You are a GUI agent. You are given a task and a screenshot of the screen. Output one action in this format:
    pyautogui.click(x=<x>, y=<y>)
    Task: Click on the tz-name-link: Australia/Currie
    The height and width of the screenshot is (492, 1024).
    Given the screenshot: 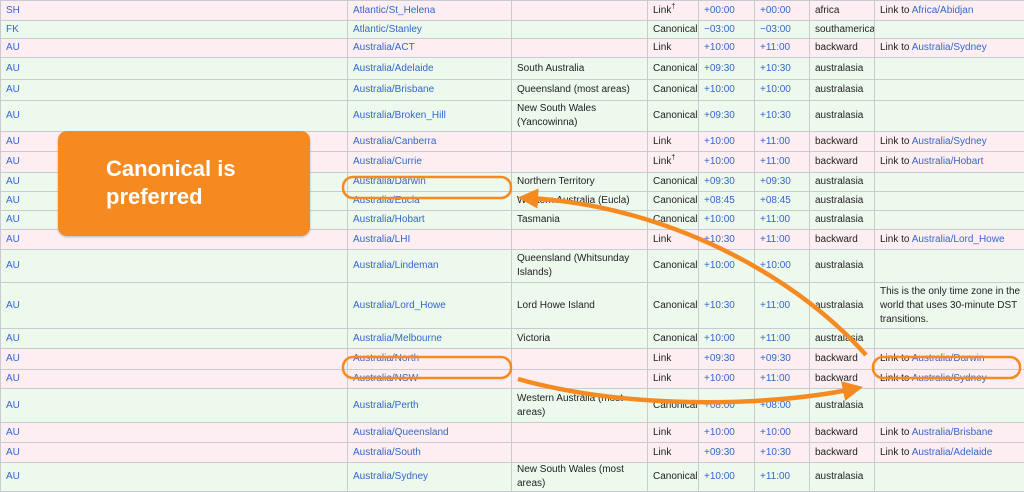 What is the action you would take?
    pyautogui.click(x=387, y=161)
    